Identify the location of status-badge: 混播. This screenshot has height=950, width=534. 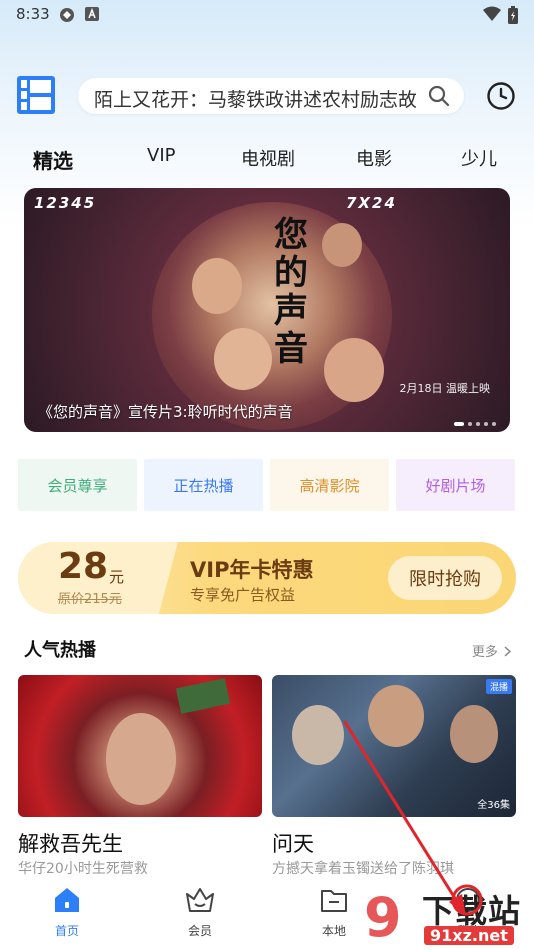
(498, 686).